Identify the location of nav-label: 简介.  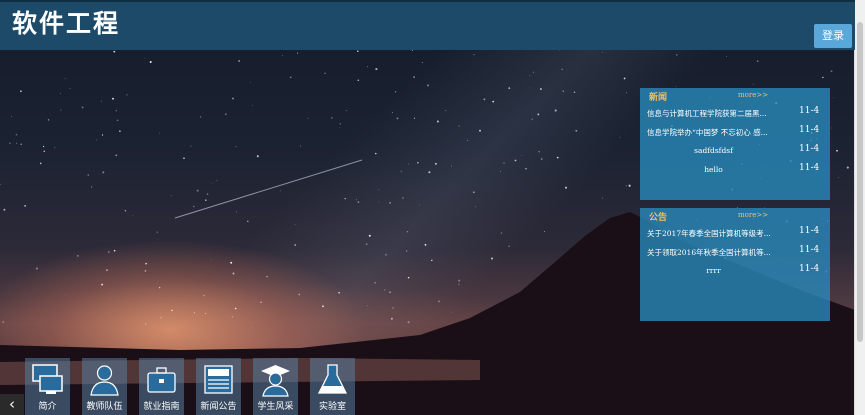
(47, 407).